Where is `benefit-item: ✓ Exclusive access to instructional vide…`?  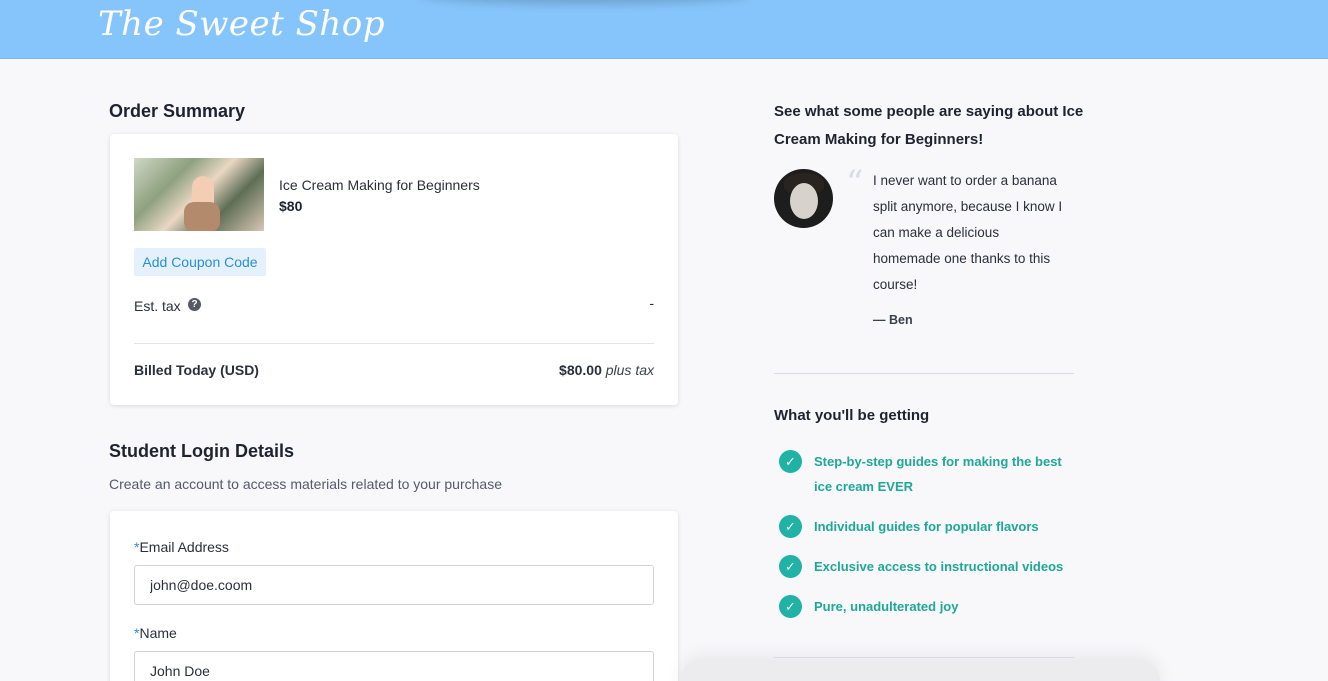 benefit-item: ✓ Exclusive access to instructional vide… is located at coordinates (929, 567).